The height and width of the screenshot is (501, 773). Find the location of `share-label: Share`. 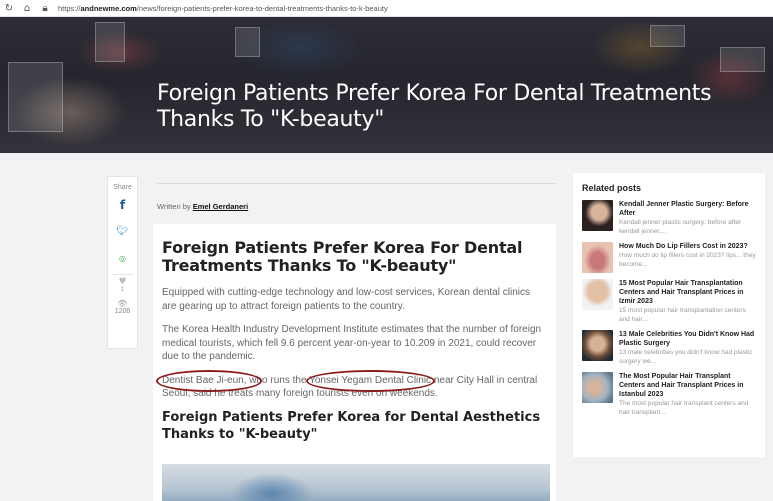

share-label: Share is located at coordinates (122, 187).